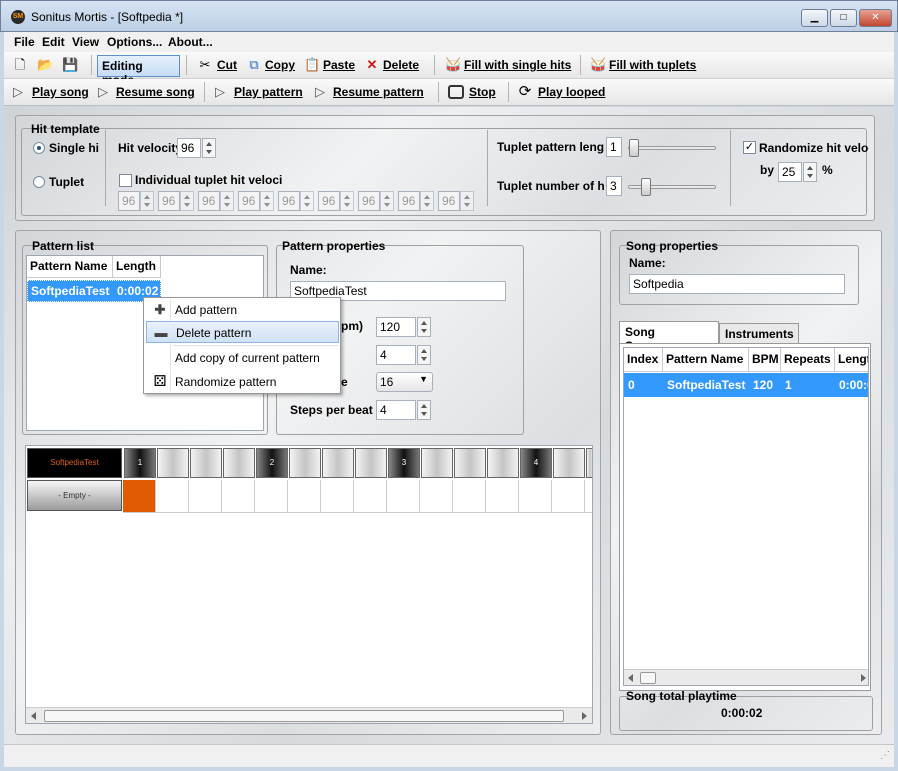 This screenshot has height=771, width=898. I want to click on menu-item-add-pattern: ✚ Add pattern, so click(242, 310).